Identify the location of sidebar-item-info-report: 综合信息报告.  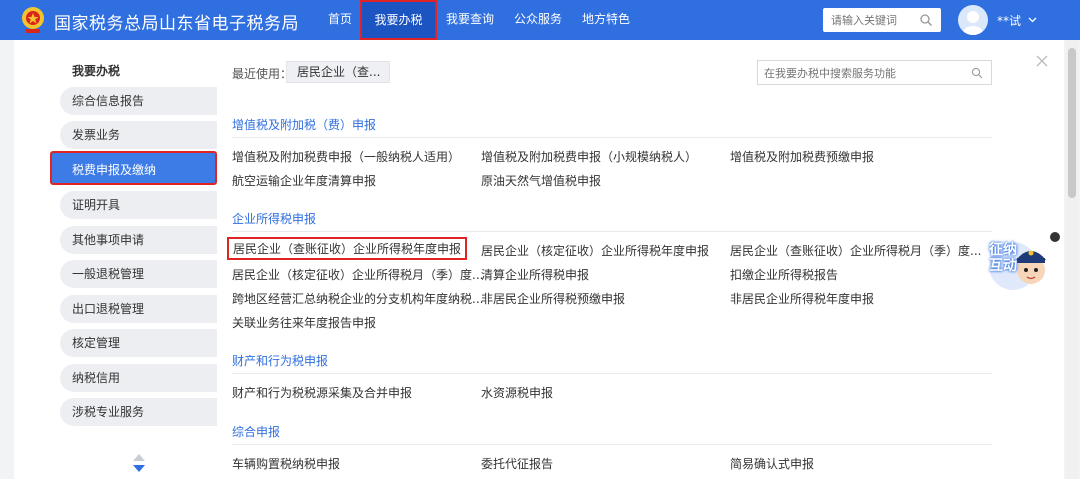
(138, 101).